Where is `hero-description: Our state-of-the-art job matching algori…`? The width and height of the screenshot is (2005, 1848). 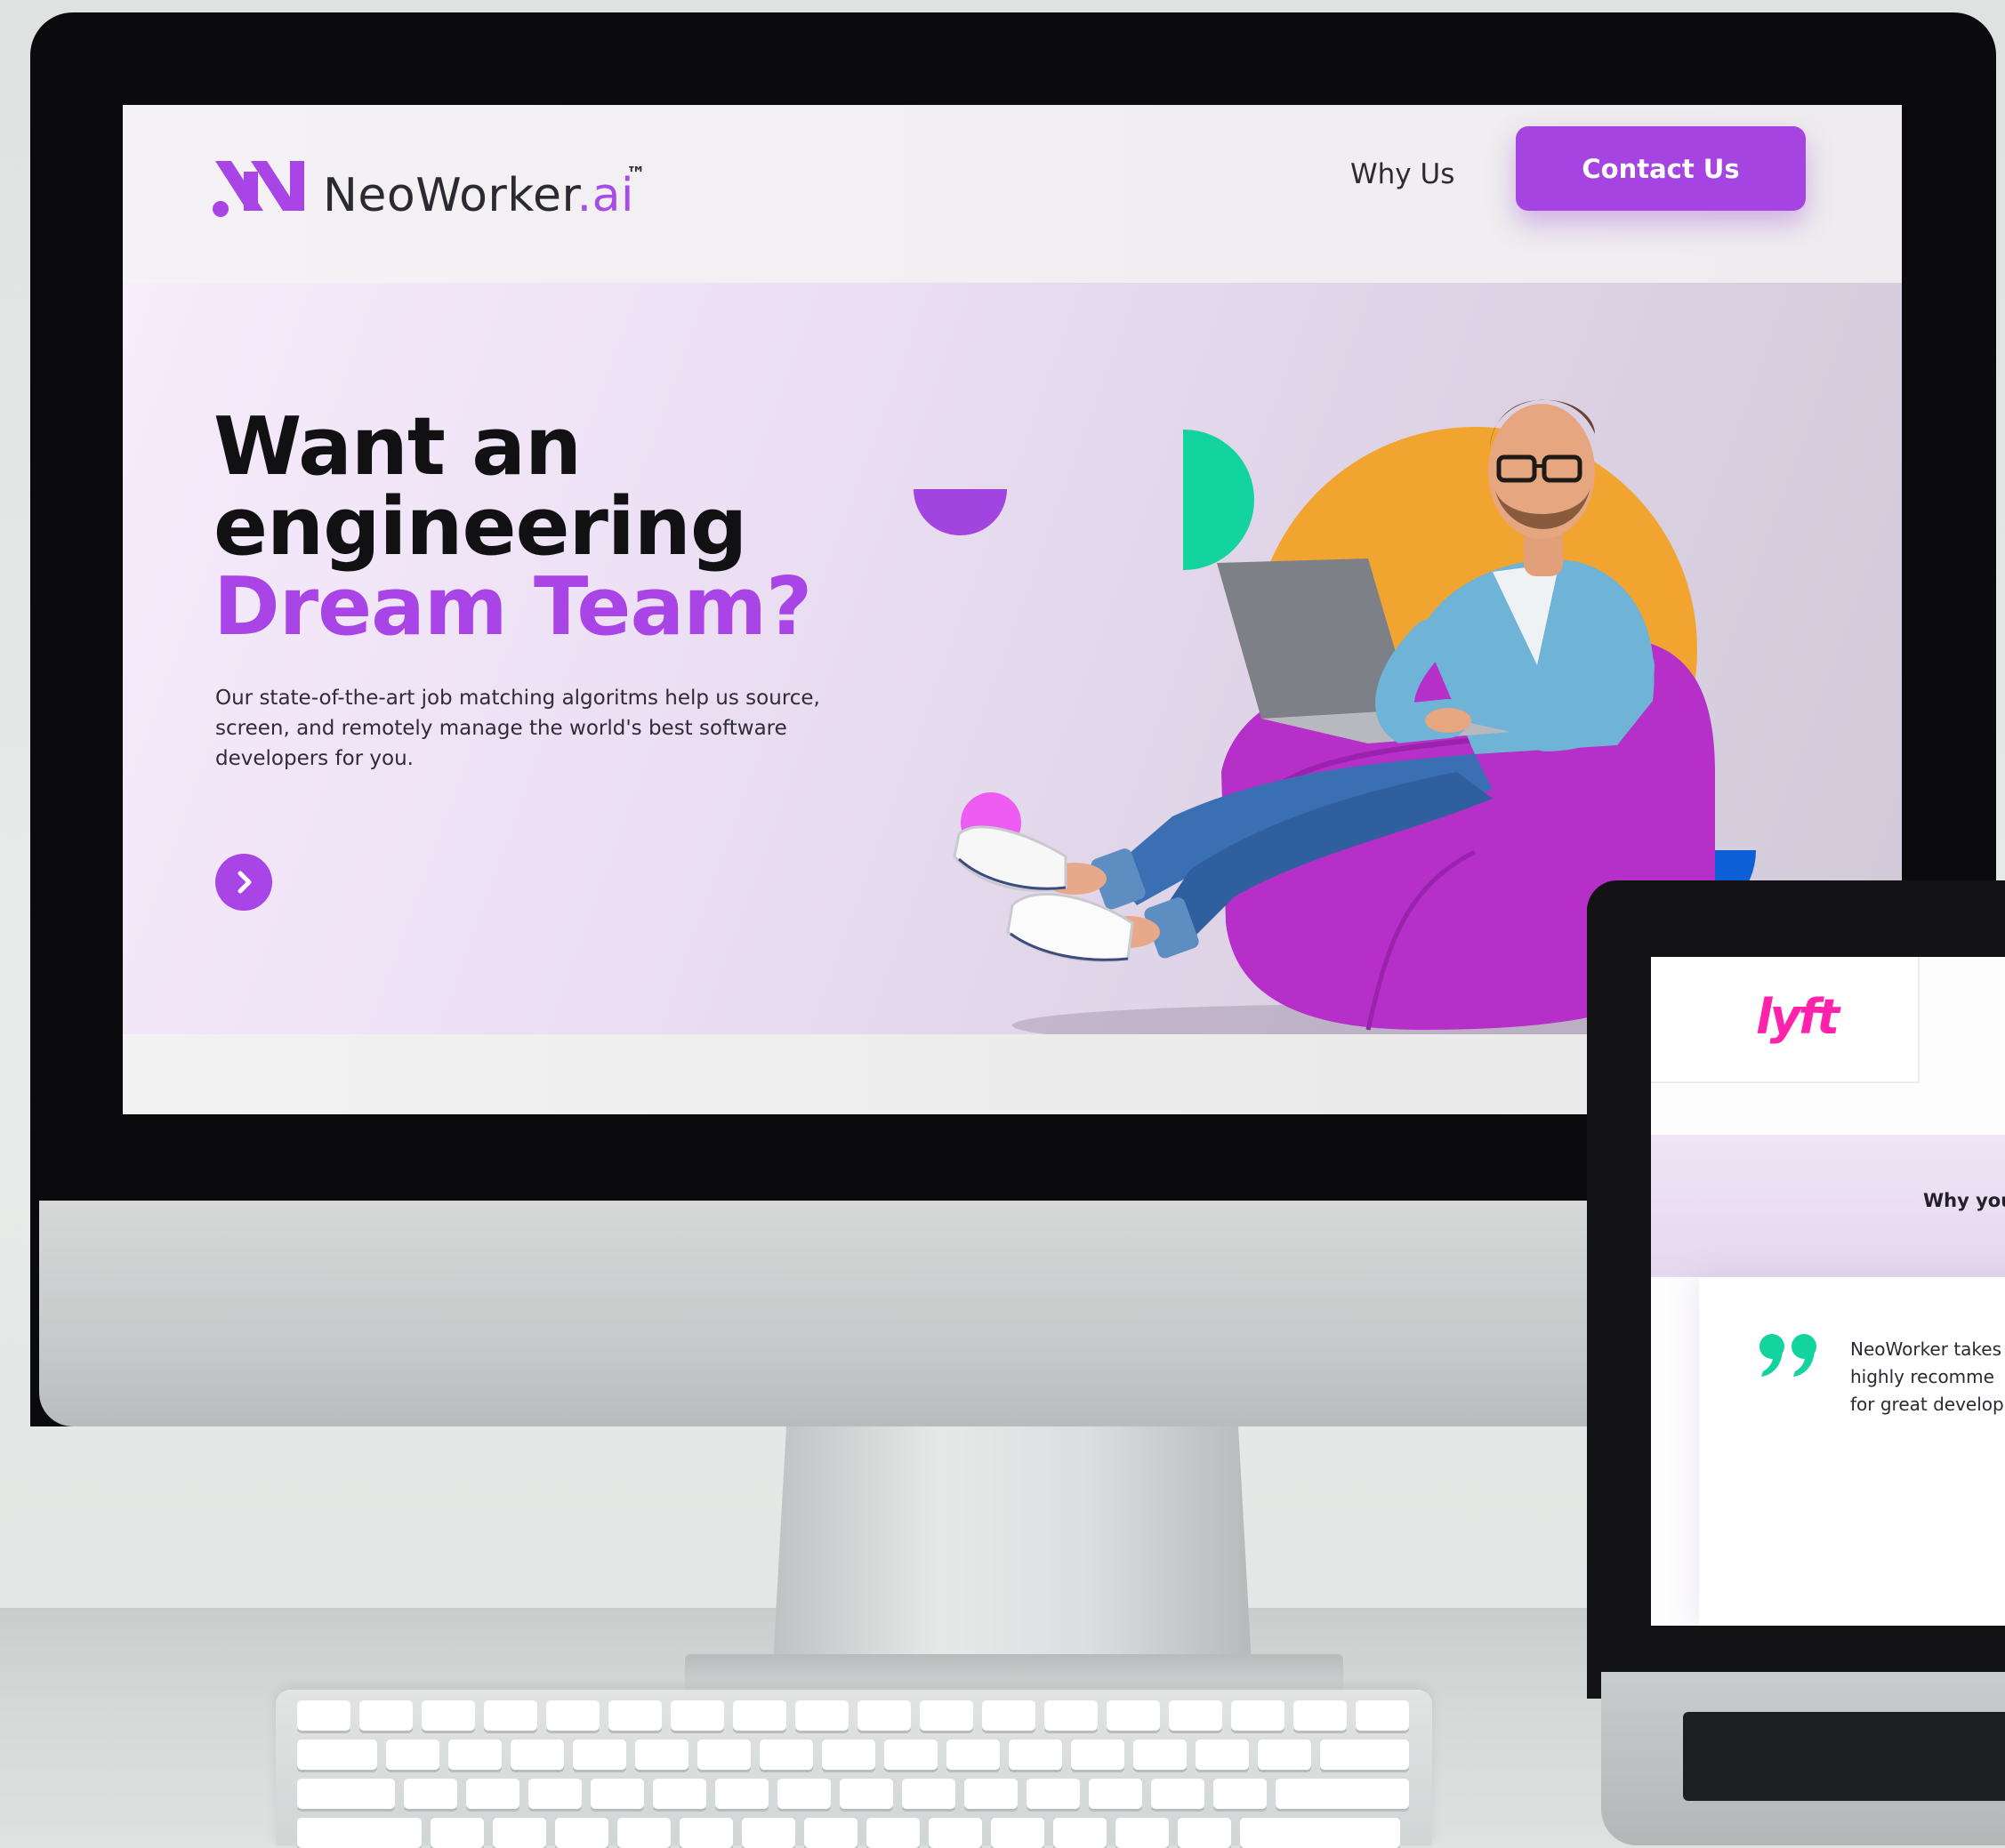 hero-description: Our state-of-the-art job matching algori… is located at coordinates (517, 728).